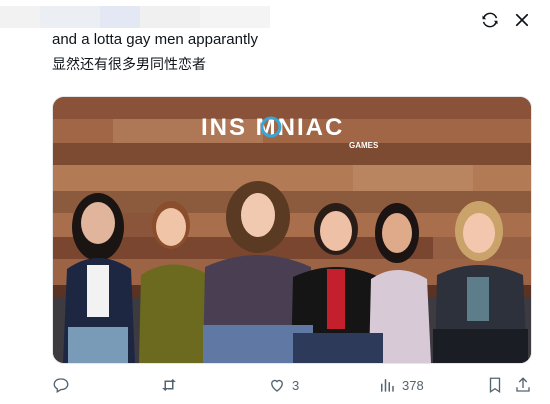  I want to click on retweet-button, so click(172, 385).